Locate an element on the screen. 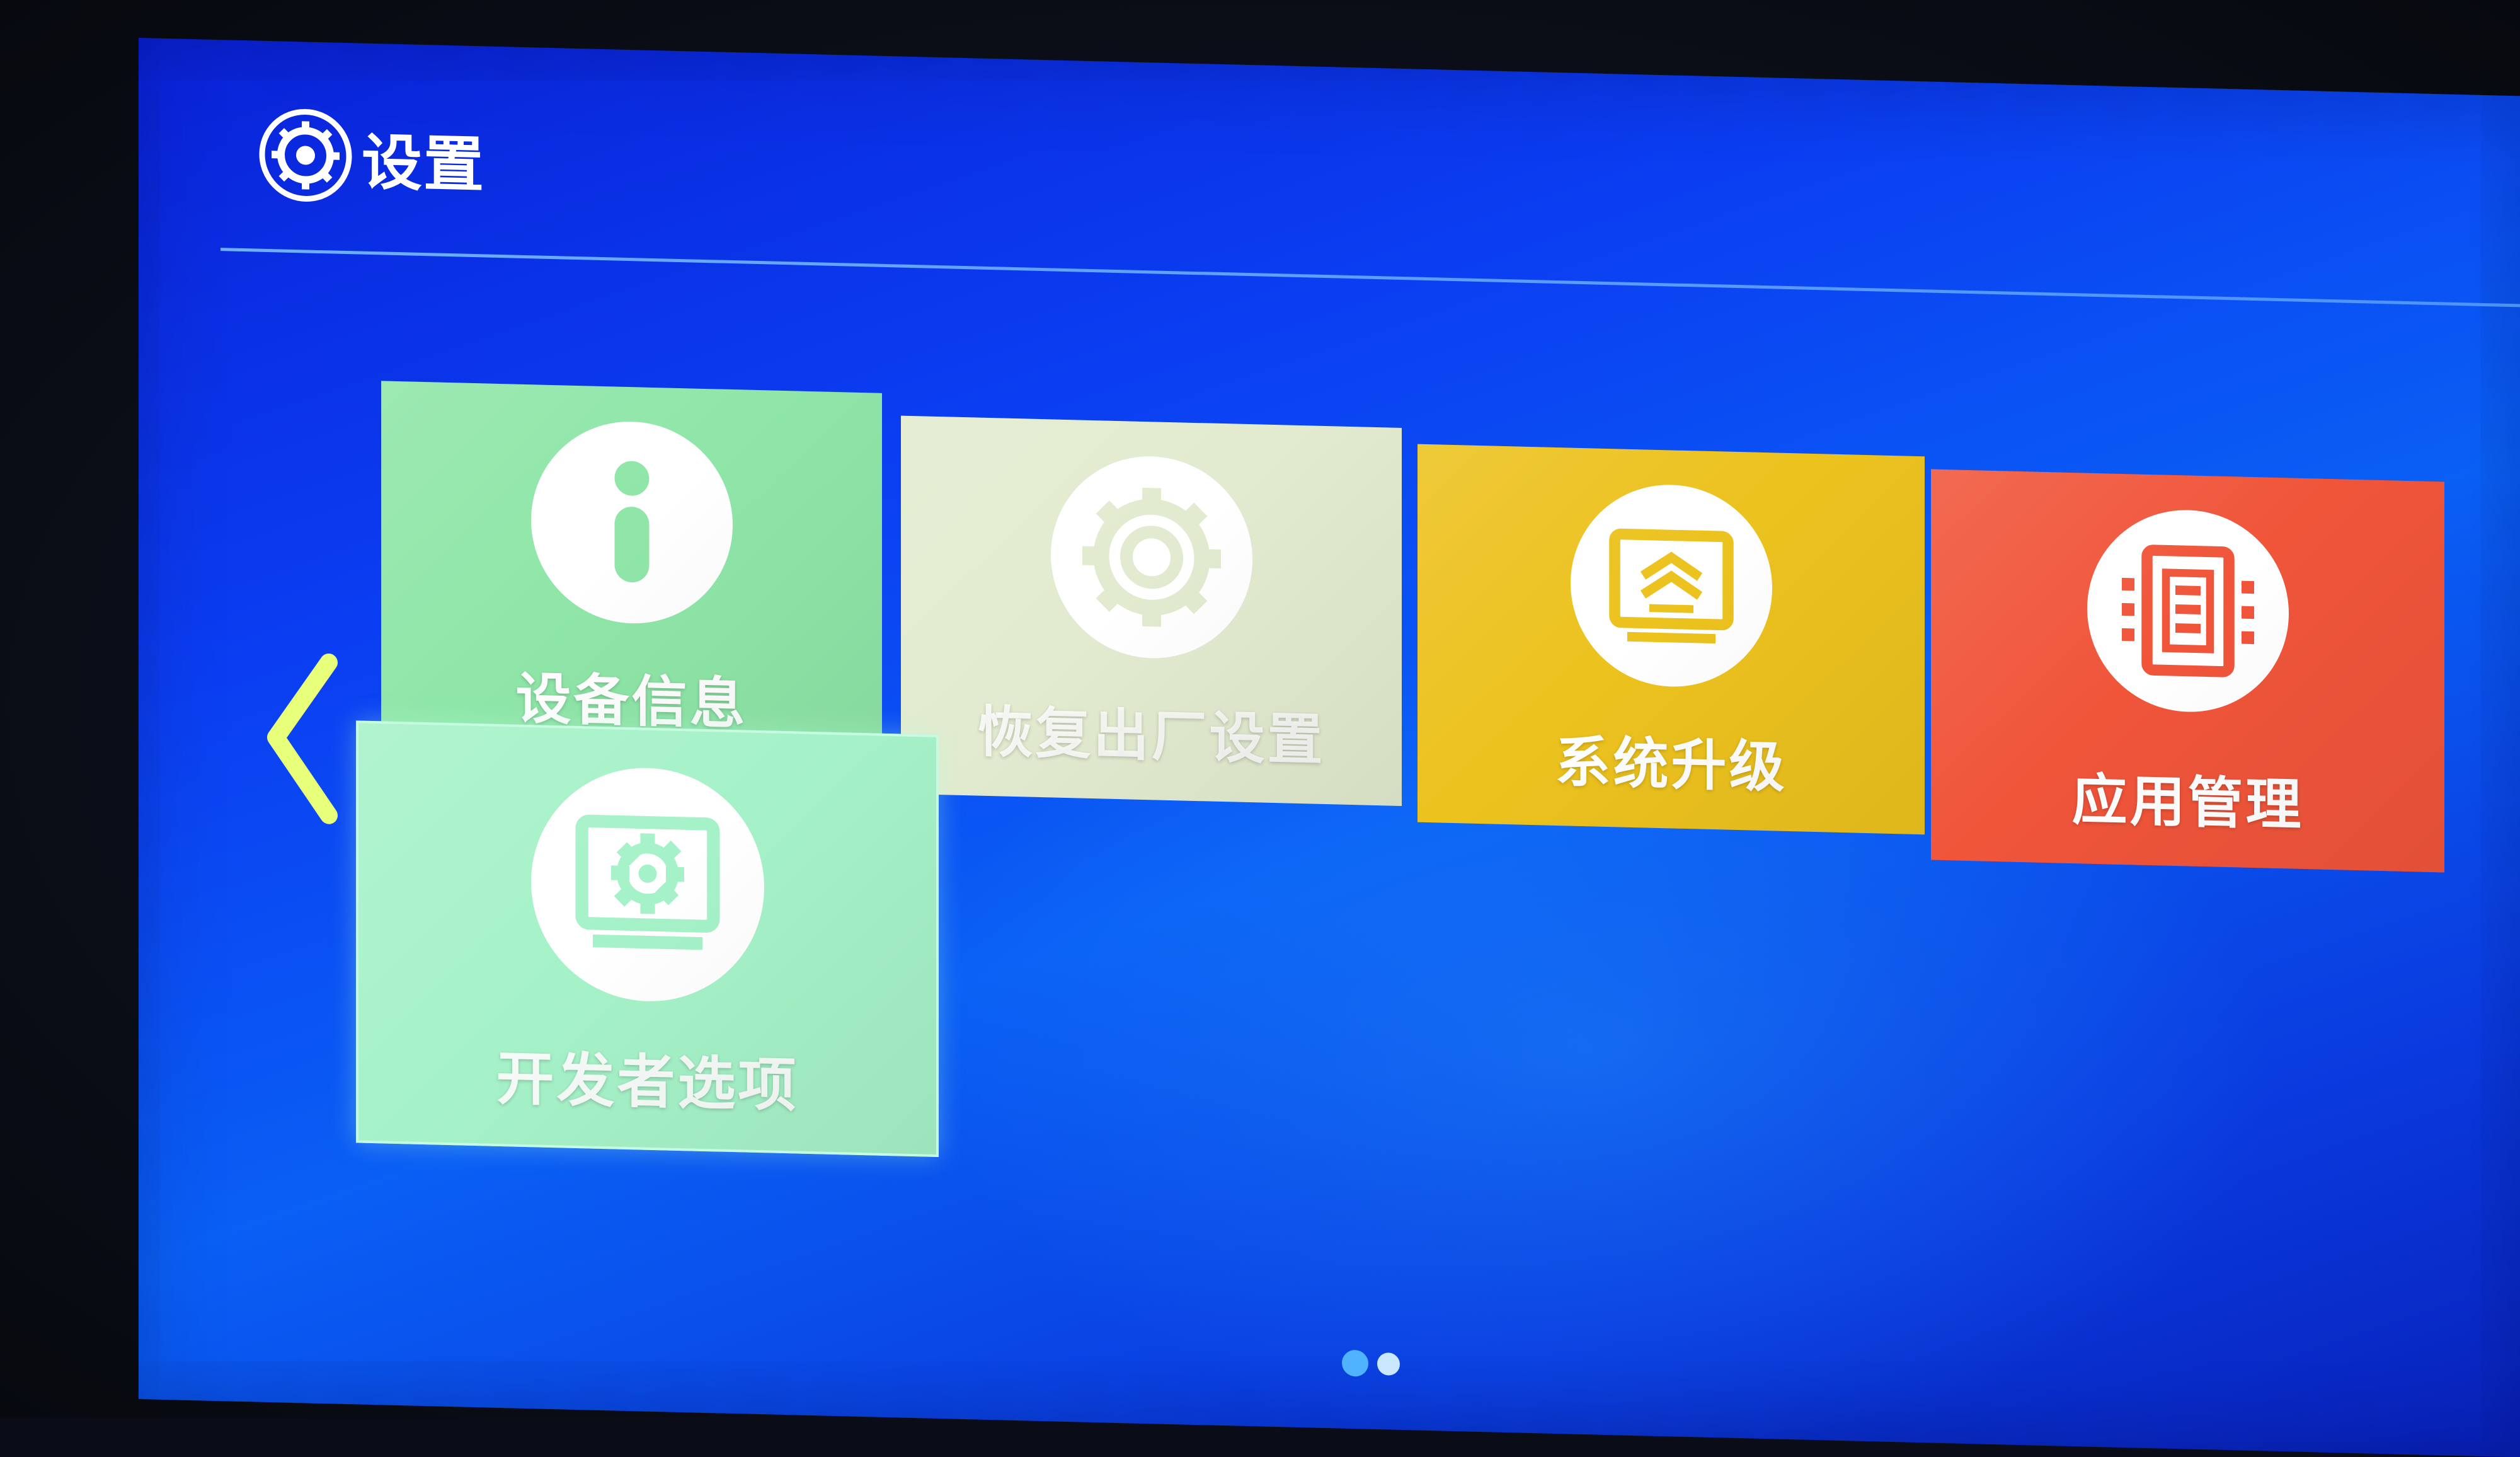 The height and width of the screenshot is (1457, 2520). tile-factory-reset: 恢复出厂设置 is located at coordinates (1151, 611).